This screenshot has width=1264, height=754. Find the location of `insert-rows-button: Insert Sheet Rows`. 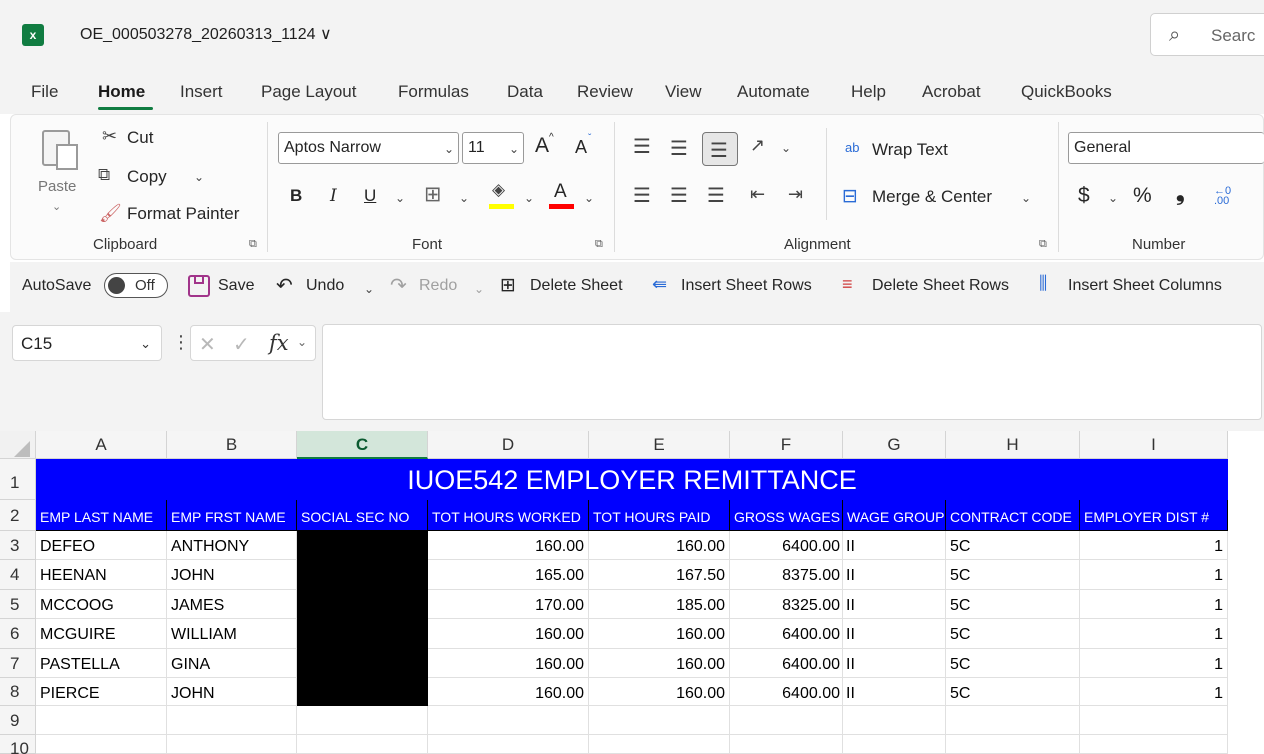

insert-rows-button: Insert Sheet Rows is located at coordinates (746, 286).